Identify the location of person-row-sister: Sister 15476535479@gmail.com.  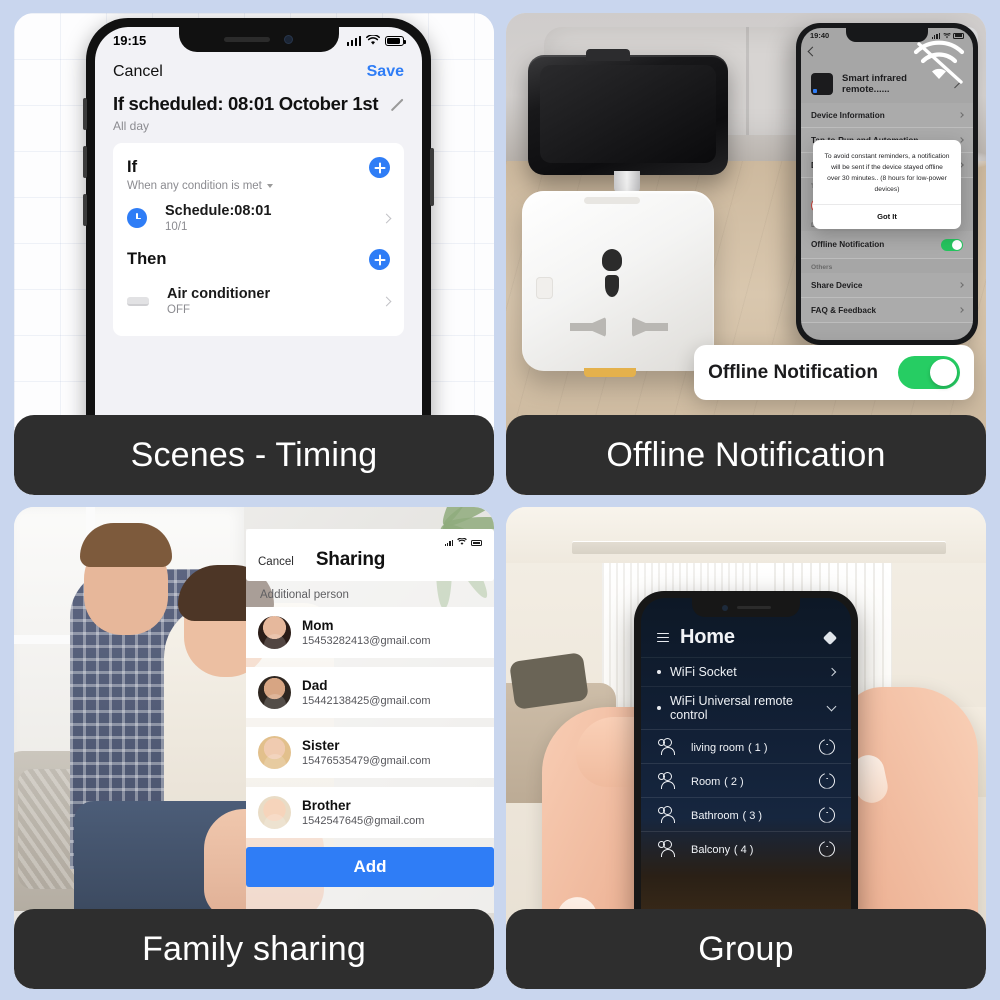
(370, 752).